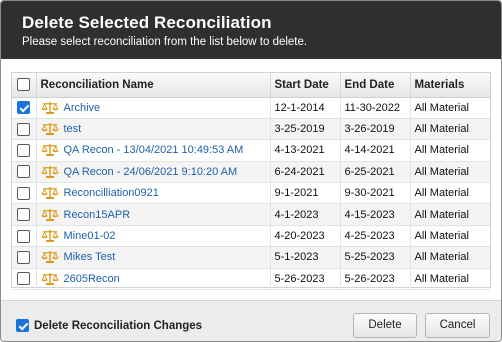  What do you see at coordinates (305, 279) in the screenshot?
I see `start-date-cell: 5-26-2023` at bounding box center [305, 279].